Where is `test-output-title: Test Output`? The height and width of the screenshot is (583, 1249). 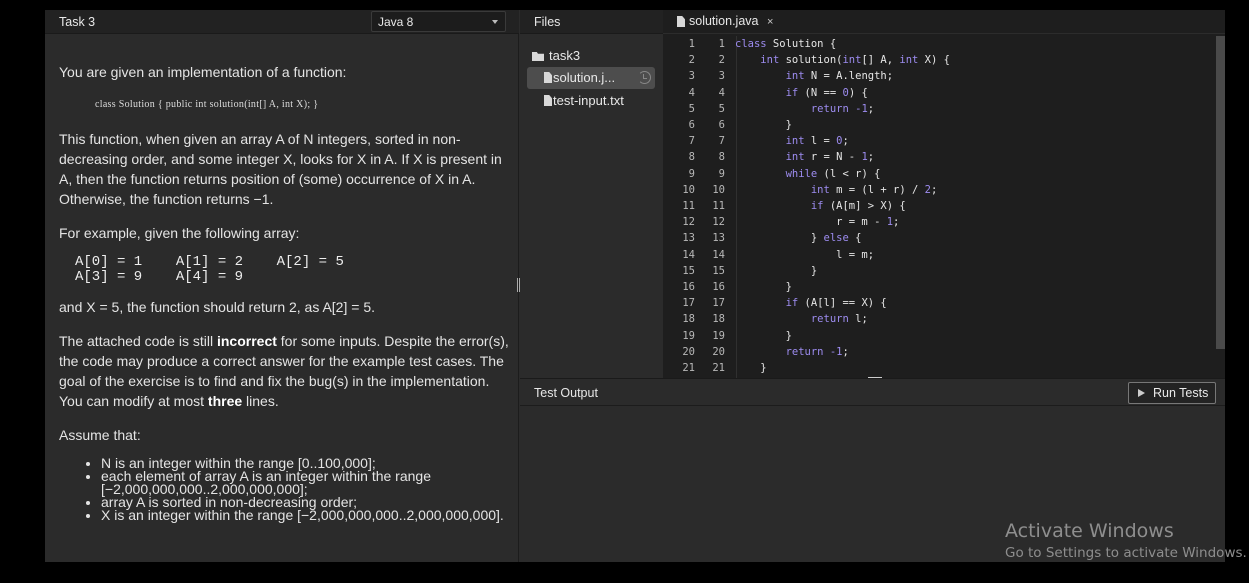 test-output-title: Test Output is located at coordinates (566, 393).